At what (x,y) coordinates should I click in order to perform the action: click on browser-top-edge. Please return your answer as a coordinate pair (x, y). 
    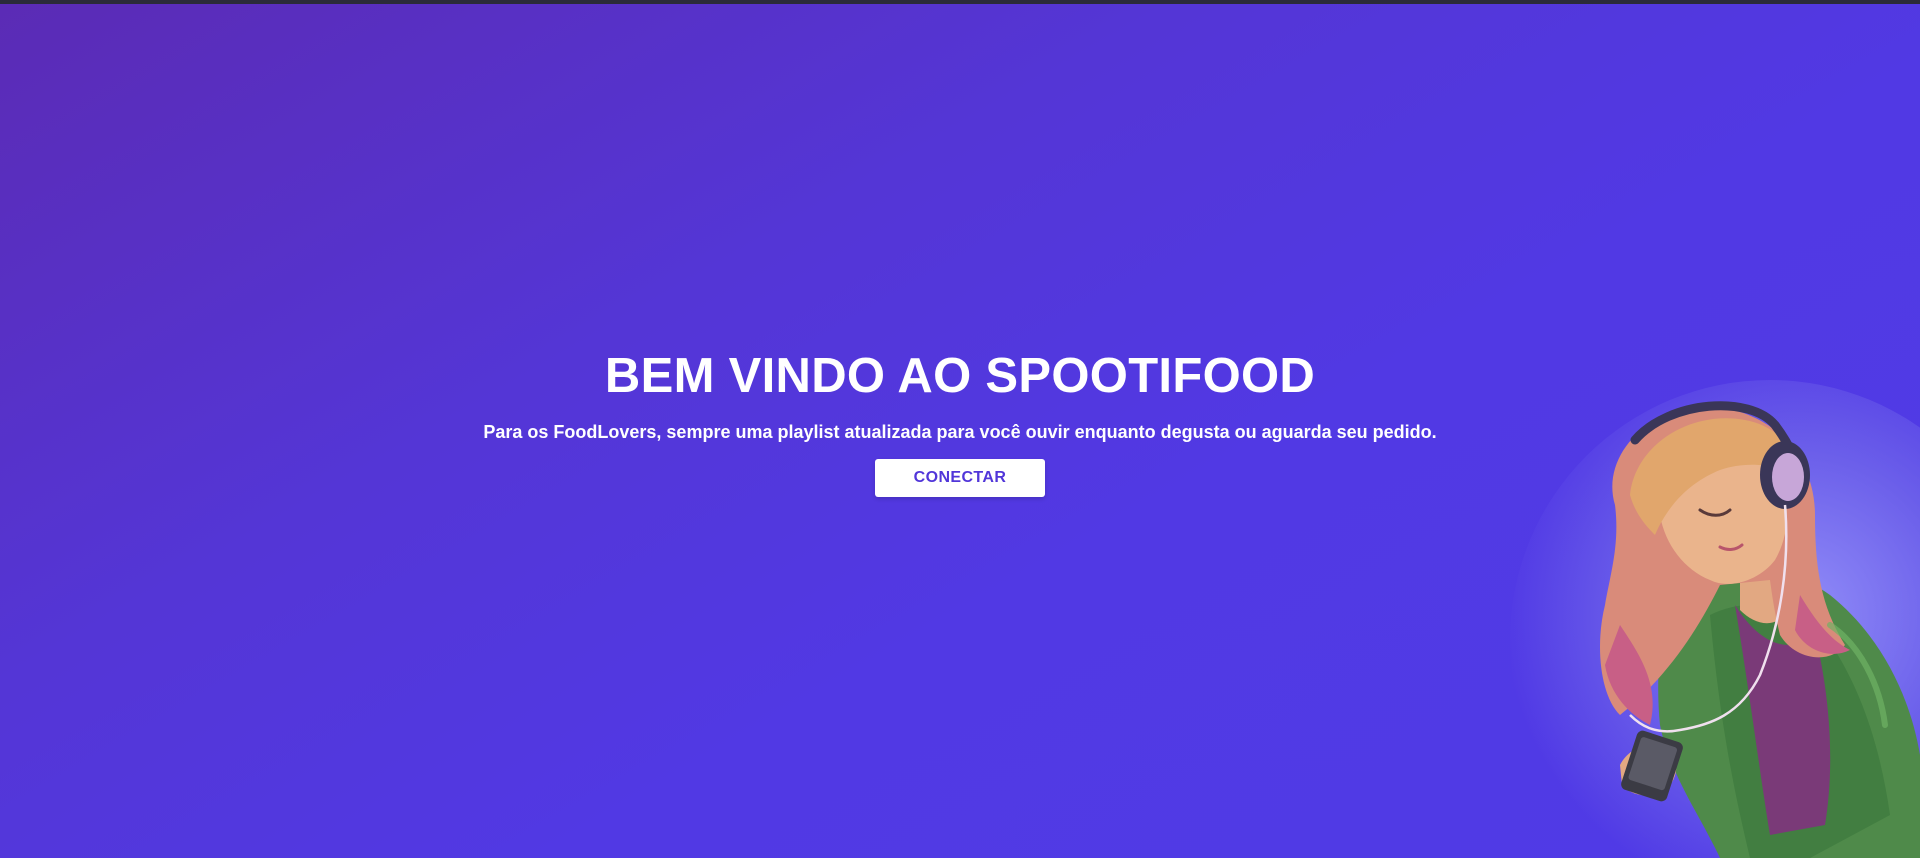
    Looking at the image, I should click on (960, 2).